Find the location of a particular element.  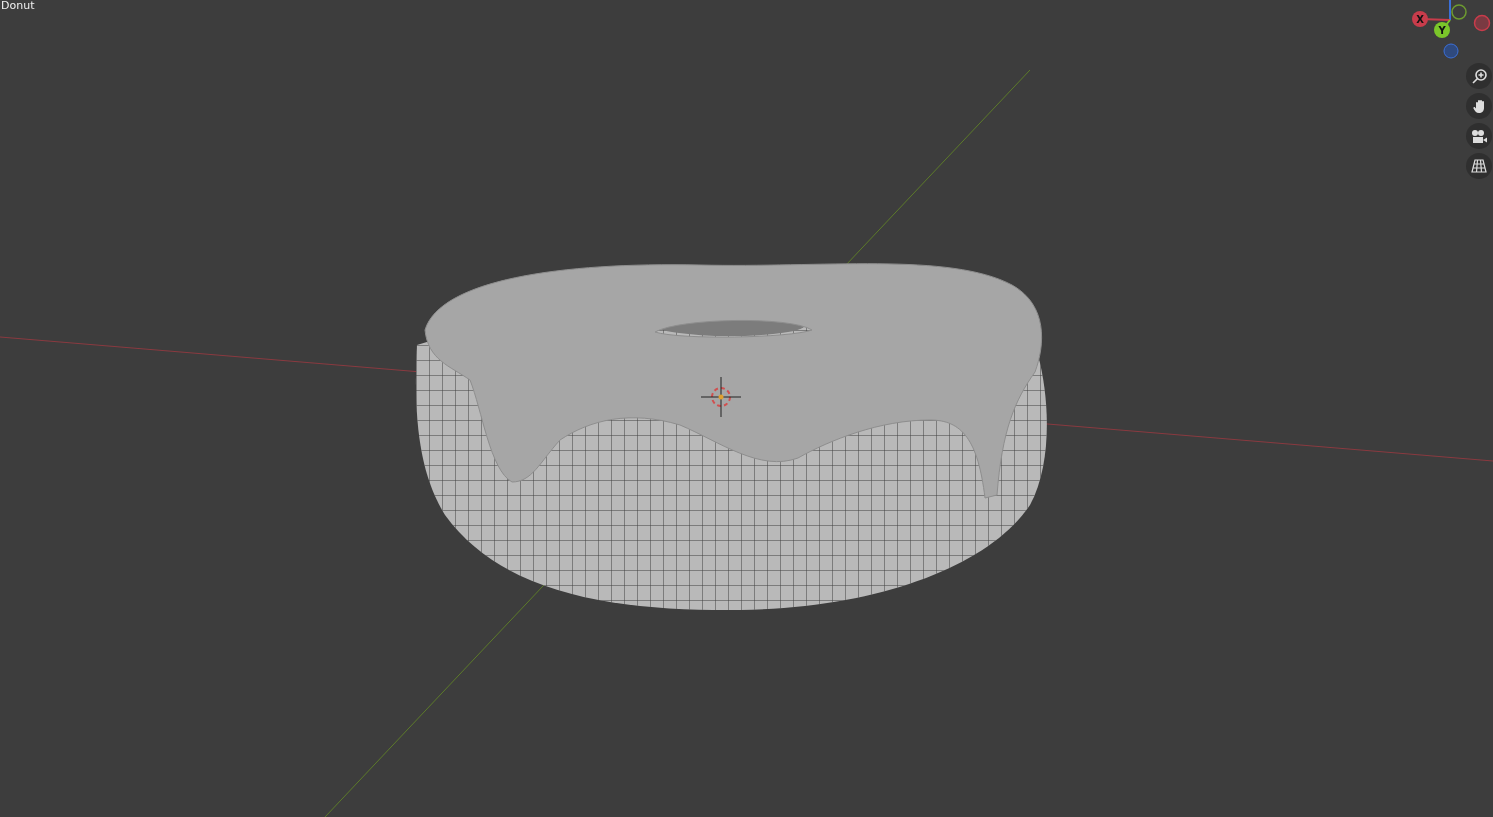

axis-label: Y is located at coordinates (1442, 30).